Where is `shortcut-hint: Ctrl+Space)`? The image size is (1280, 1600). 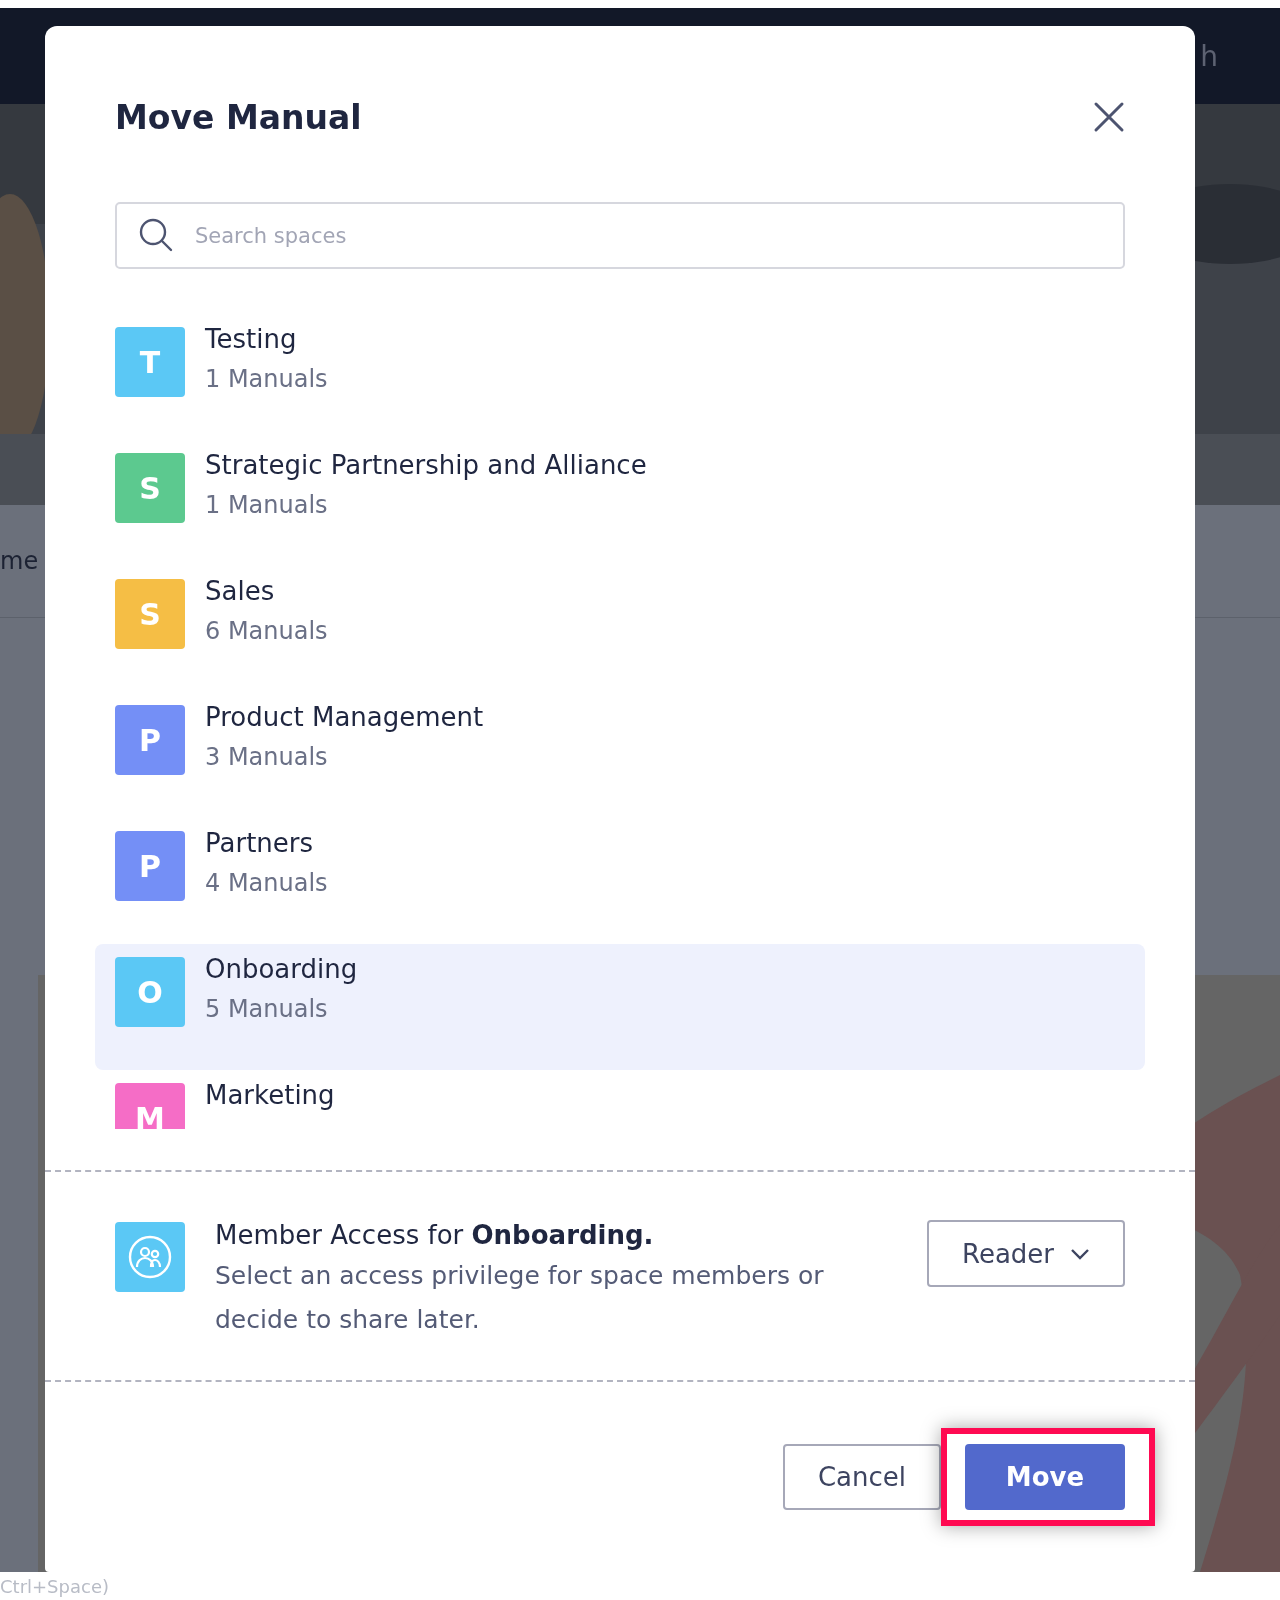
shortcut-hint: Ctrl+Space) is located at coordinates (54, 1587).